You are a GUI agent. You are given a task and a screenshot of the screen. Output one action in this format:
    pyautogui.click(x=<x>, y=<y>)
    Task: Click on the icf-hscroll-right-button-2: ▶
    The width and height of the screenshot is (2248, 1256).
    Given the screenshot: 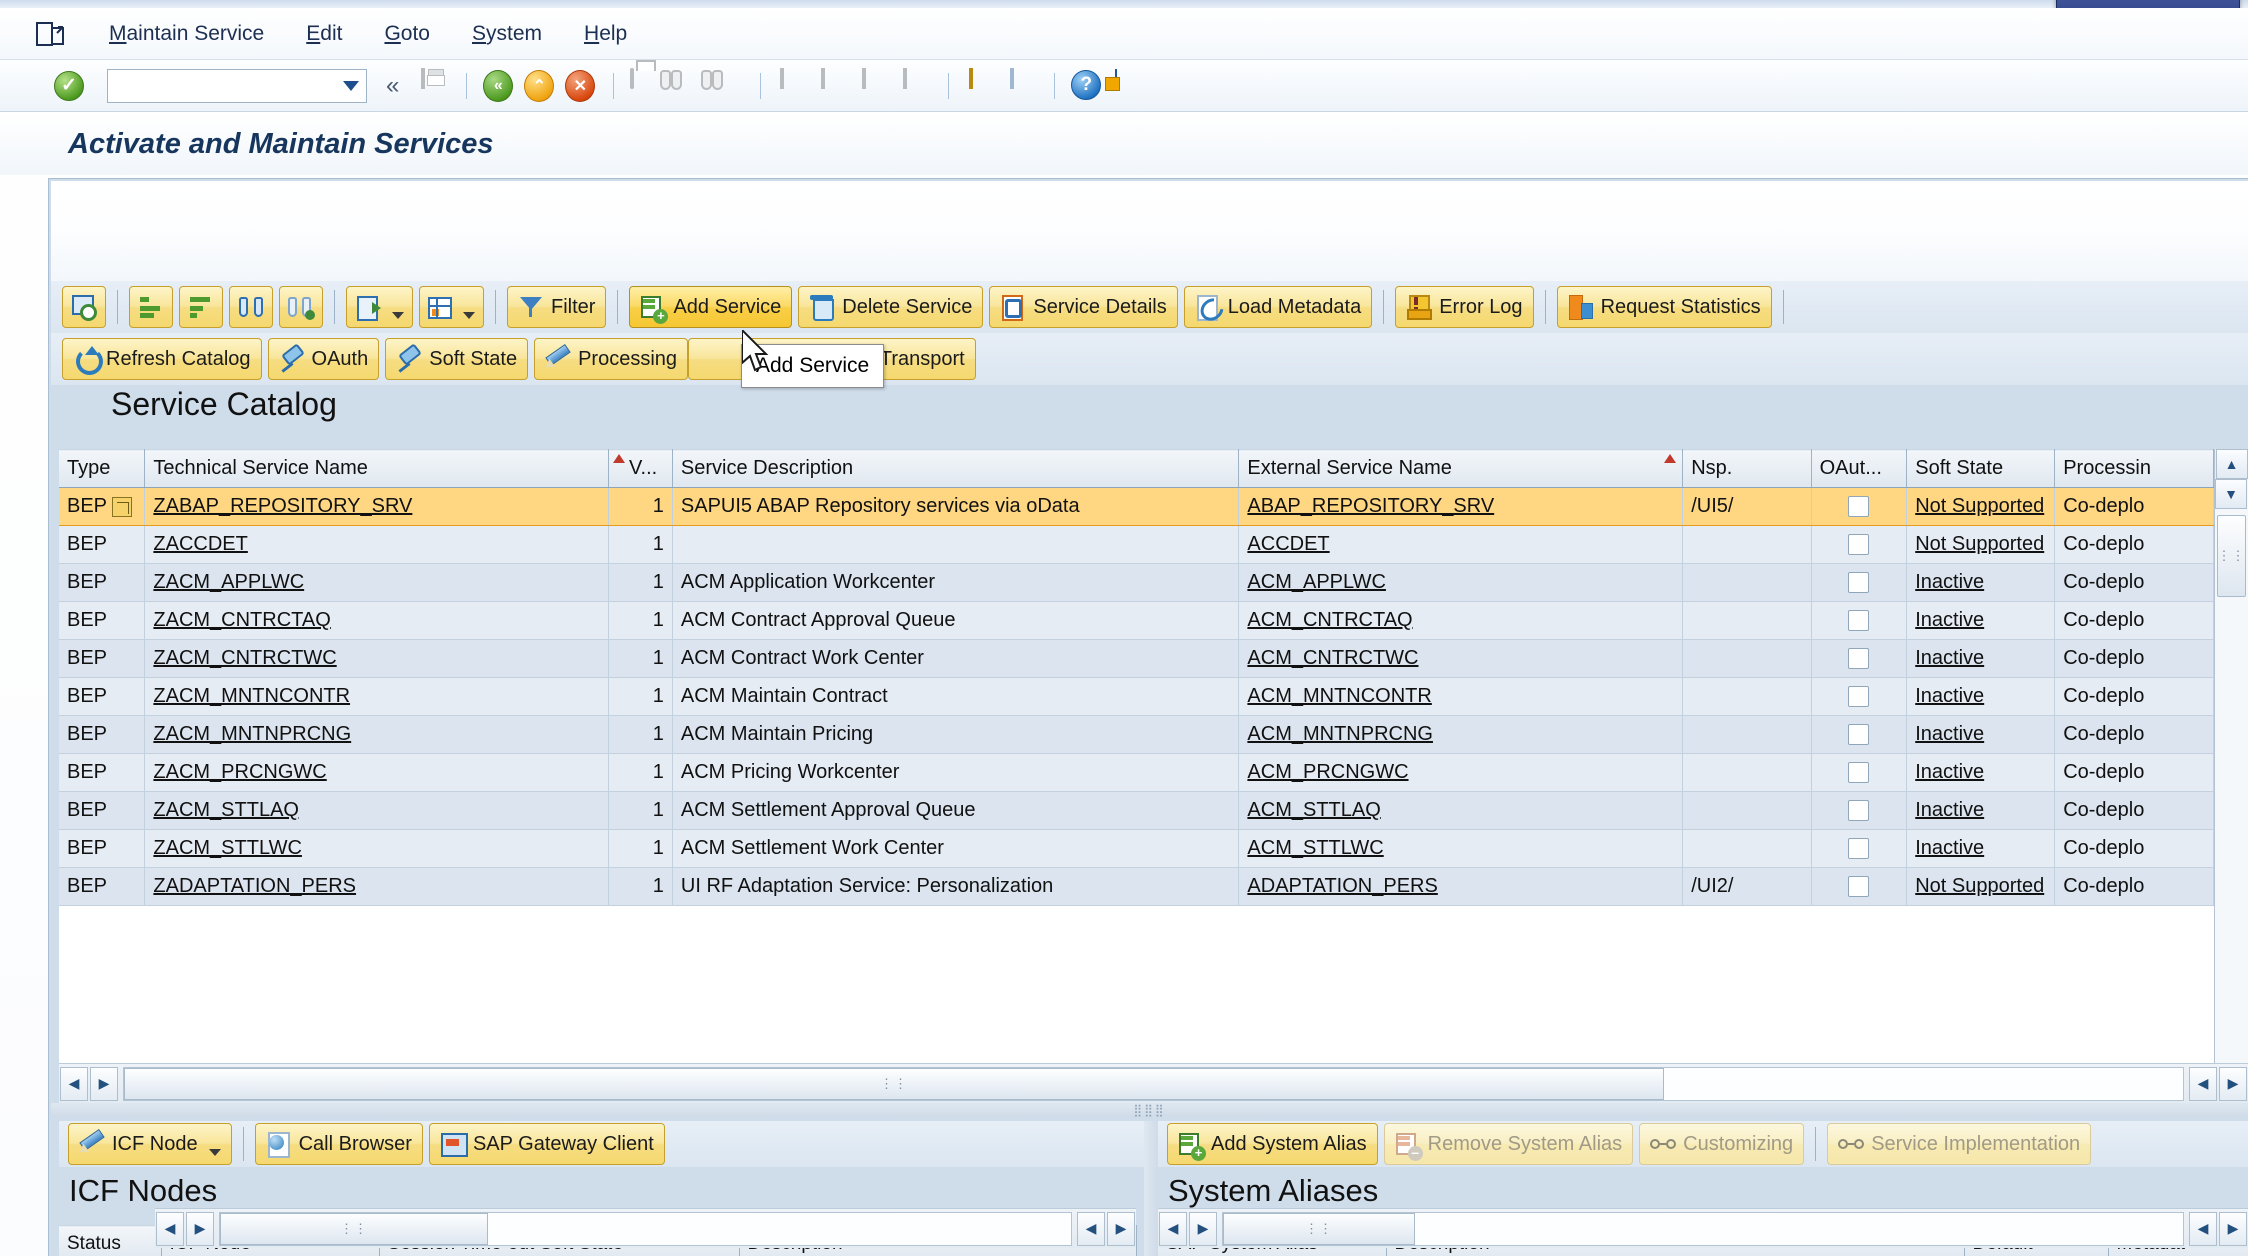 What is the action you would take?
    pyautogui.click(x=1121, y=1228)
    